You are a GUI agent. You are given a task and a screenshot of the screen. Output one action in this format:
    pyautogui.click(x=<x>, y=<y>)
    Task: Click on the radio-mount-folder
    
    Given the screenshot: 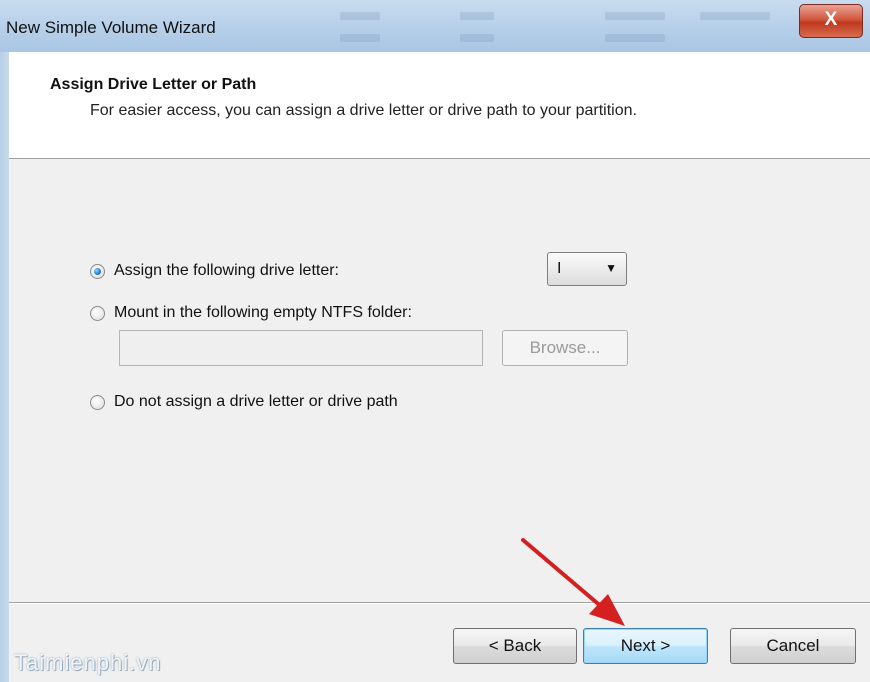 What is the action you would take?
    pyautogui.click(x=97, y=313)
    